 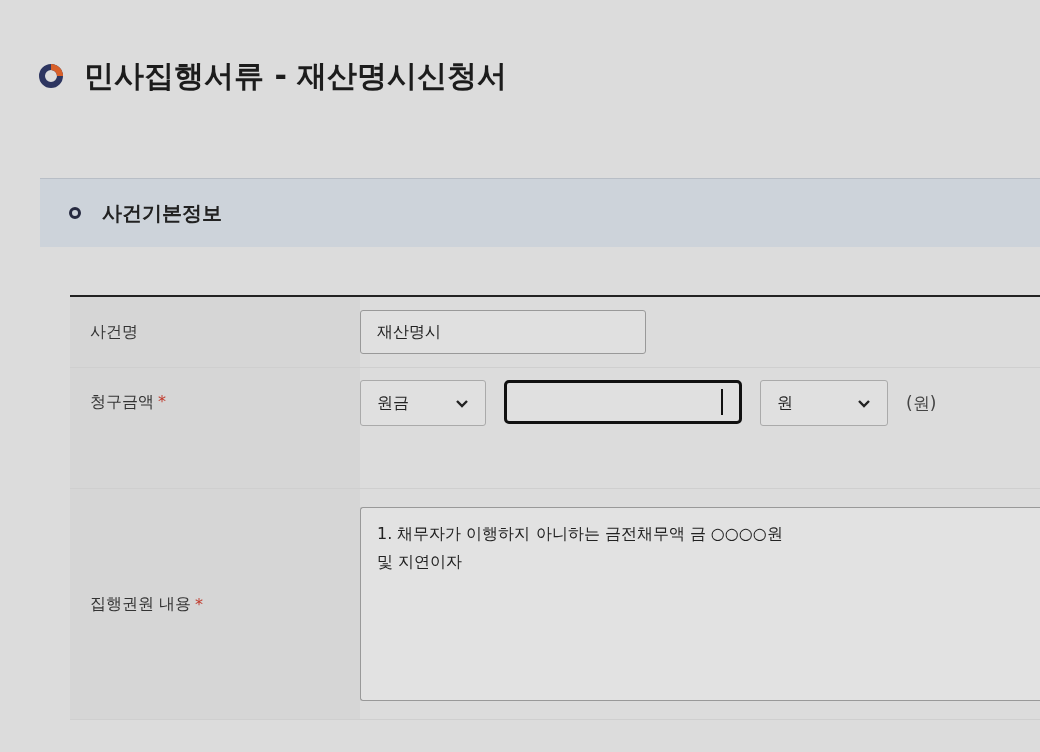 What do you see at coordinates (162, 213) in the screenshot?
I see `section-title: 사건기본정보` at bounding box center [162, 213].